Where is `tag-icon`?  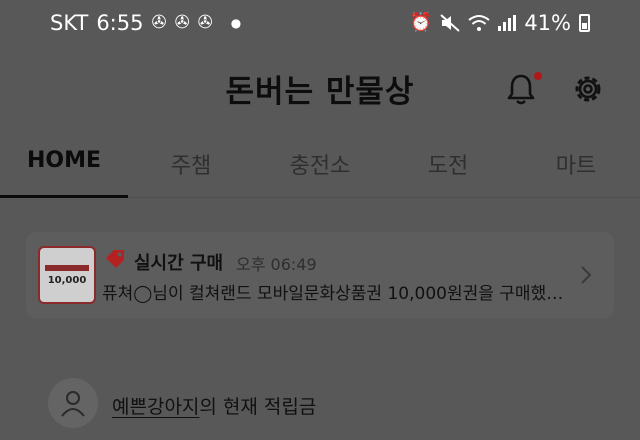
tag-icon is located at coordinates (115, 259).